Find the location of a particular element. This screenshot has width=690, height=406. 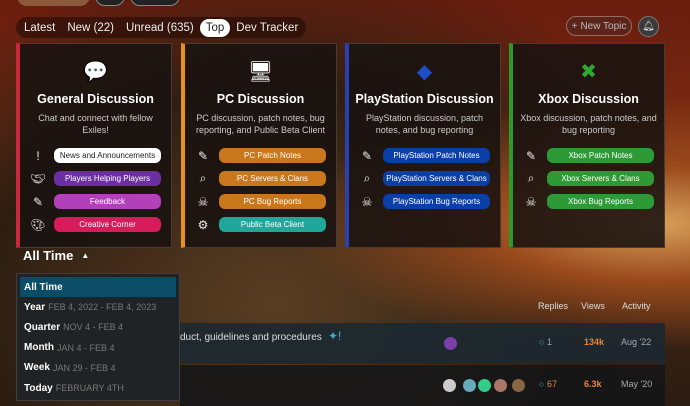

subcategory-link: PlayStation Servers & Clans is located at coordinates (436, 178).